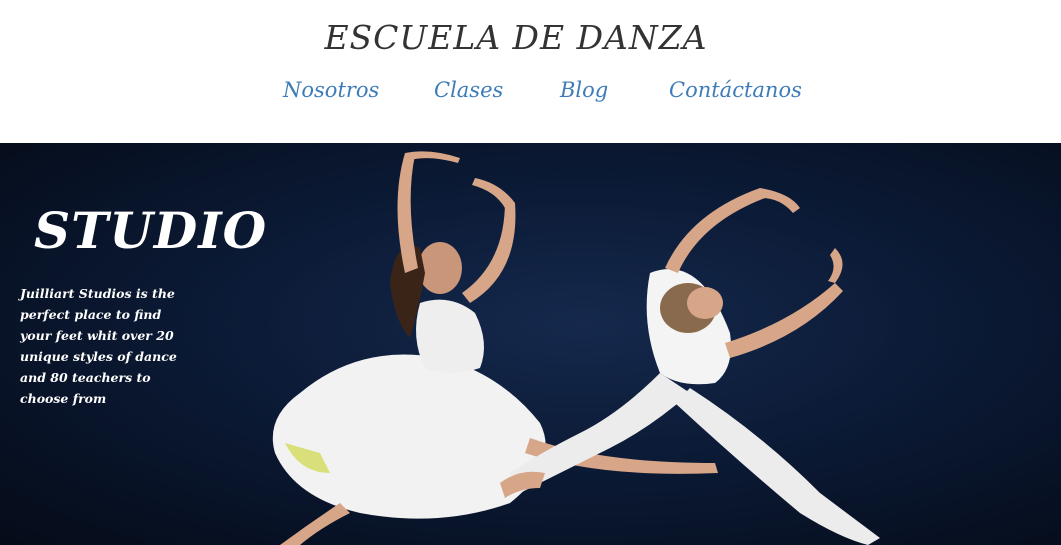  Describe the element at coordinates (584, 90) in the screenshot. I see `nav-link-blog: Blog` at that location.